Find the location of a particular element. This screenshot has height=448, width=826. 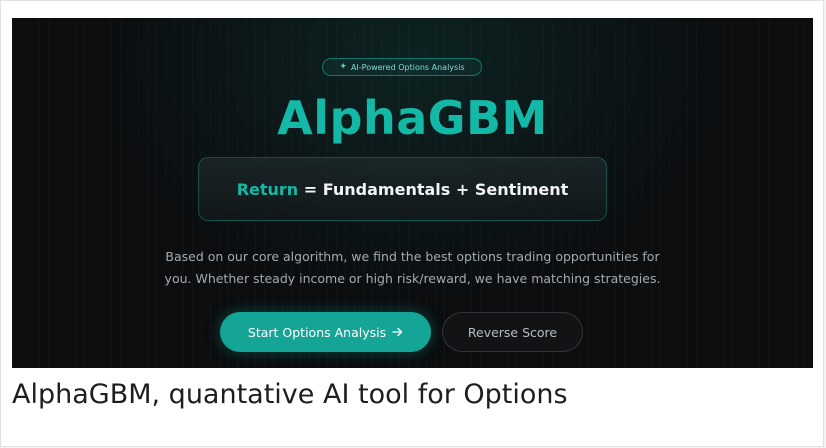

formula-rest: = Fundamentals + Sentiment is located at coordinates (433, 189).